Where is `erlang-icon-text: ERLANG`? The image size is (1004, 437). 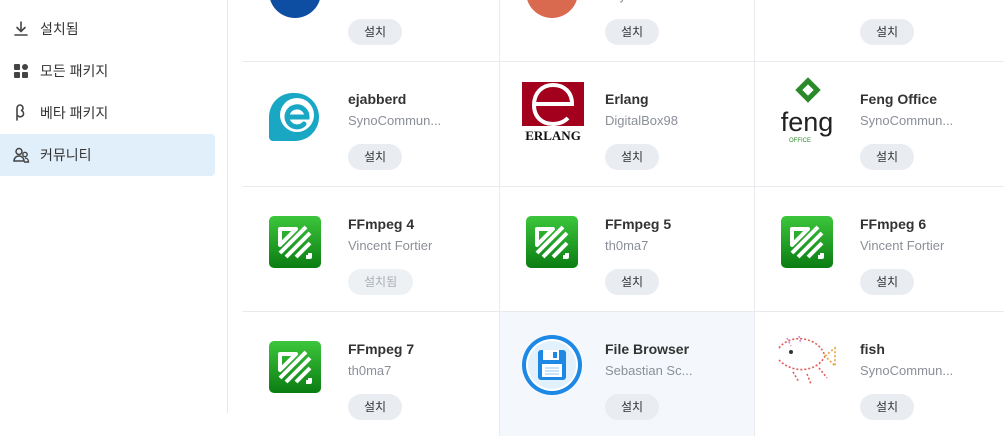 erlang-icon-text: ERLANG is located at coordinates (553, 135).